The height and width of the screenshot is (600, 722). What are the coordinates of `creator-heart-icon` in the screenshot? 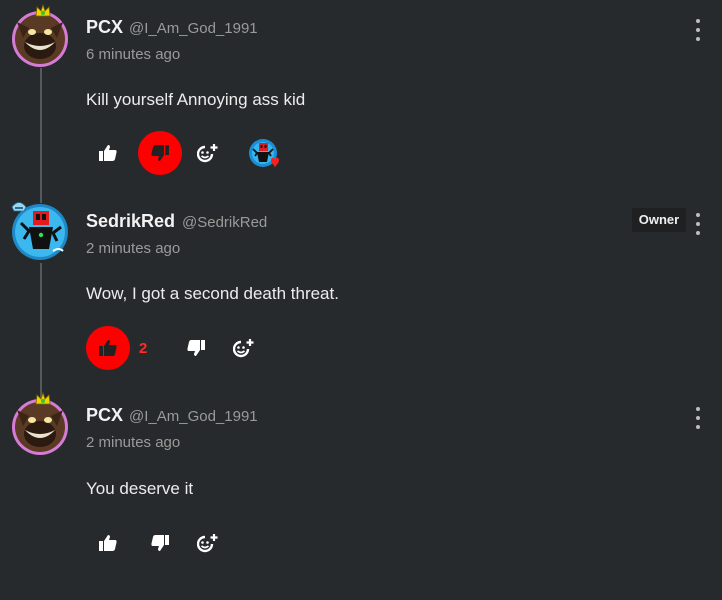 It's located at (264, 153).